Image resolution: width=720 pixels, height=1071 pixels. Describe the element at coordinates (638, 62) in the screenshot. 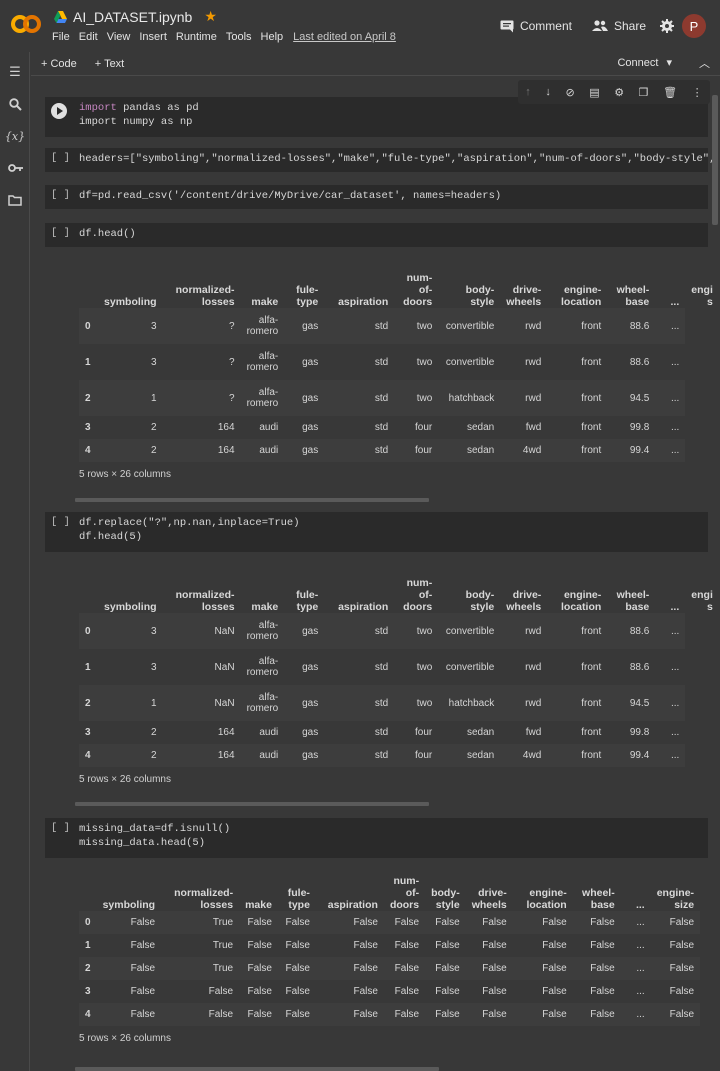

I see `connect-label: Connect` at that location.